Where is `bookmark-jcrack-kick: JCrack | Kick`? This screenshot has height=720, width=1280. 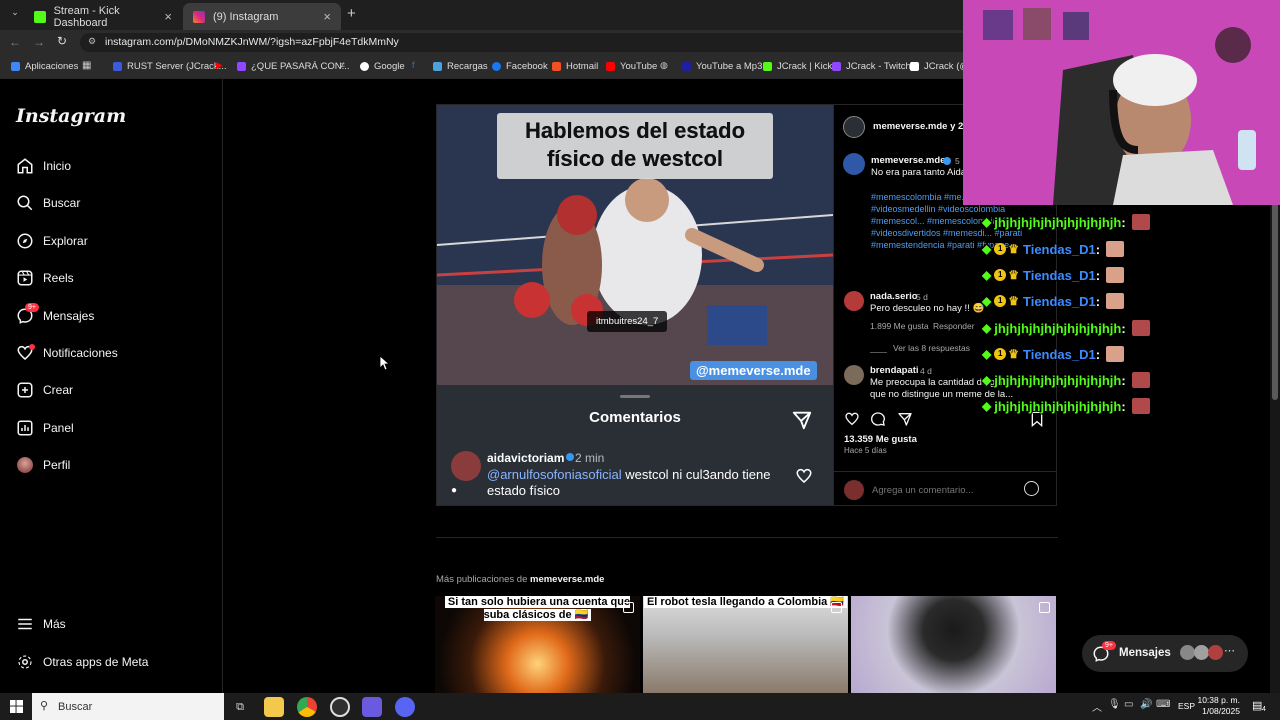 bookmark-jcrack-kick: JCrack | Kick is located at coordinates (797, 66).